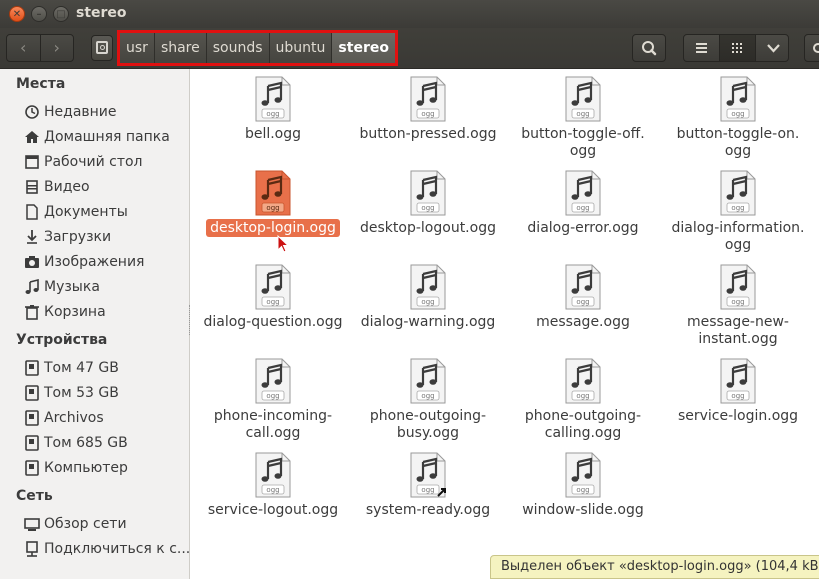 Image resolution: width=819 pixels, height=579 pixels. Describe the element at coordinates (273, 403) in the screenshot. I see `file-item: ogg phone-incoming-call.ogg` at that location.